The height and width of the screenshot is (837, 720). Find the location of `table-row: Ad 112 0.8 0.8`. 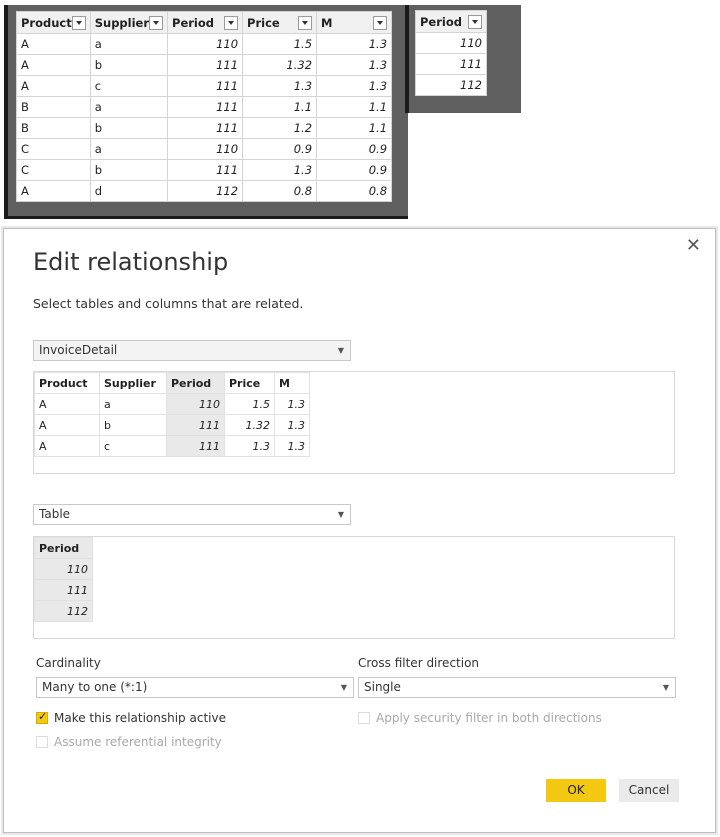

table-row: Ad 112 0.8 0.8 is located at coordinates (204, 191).